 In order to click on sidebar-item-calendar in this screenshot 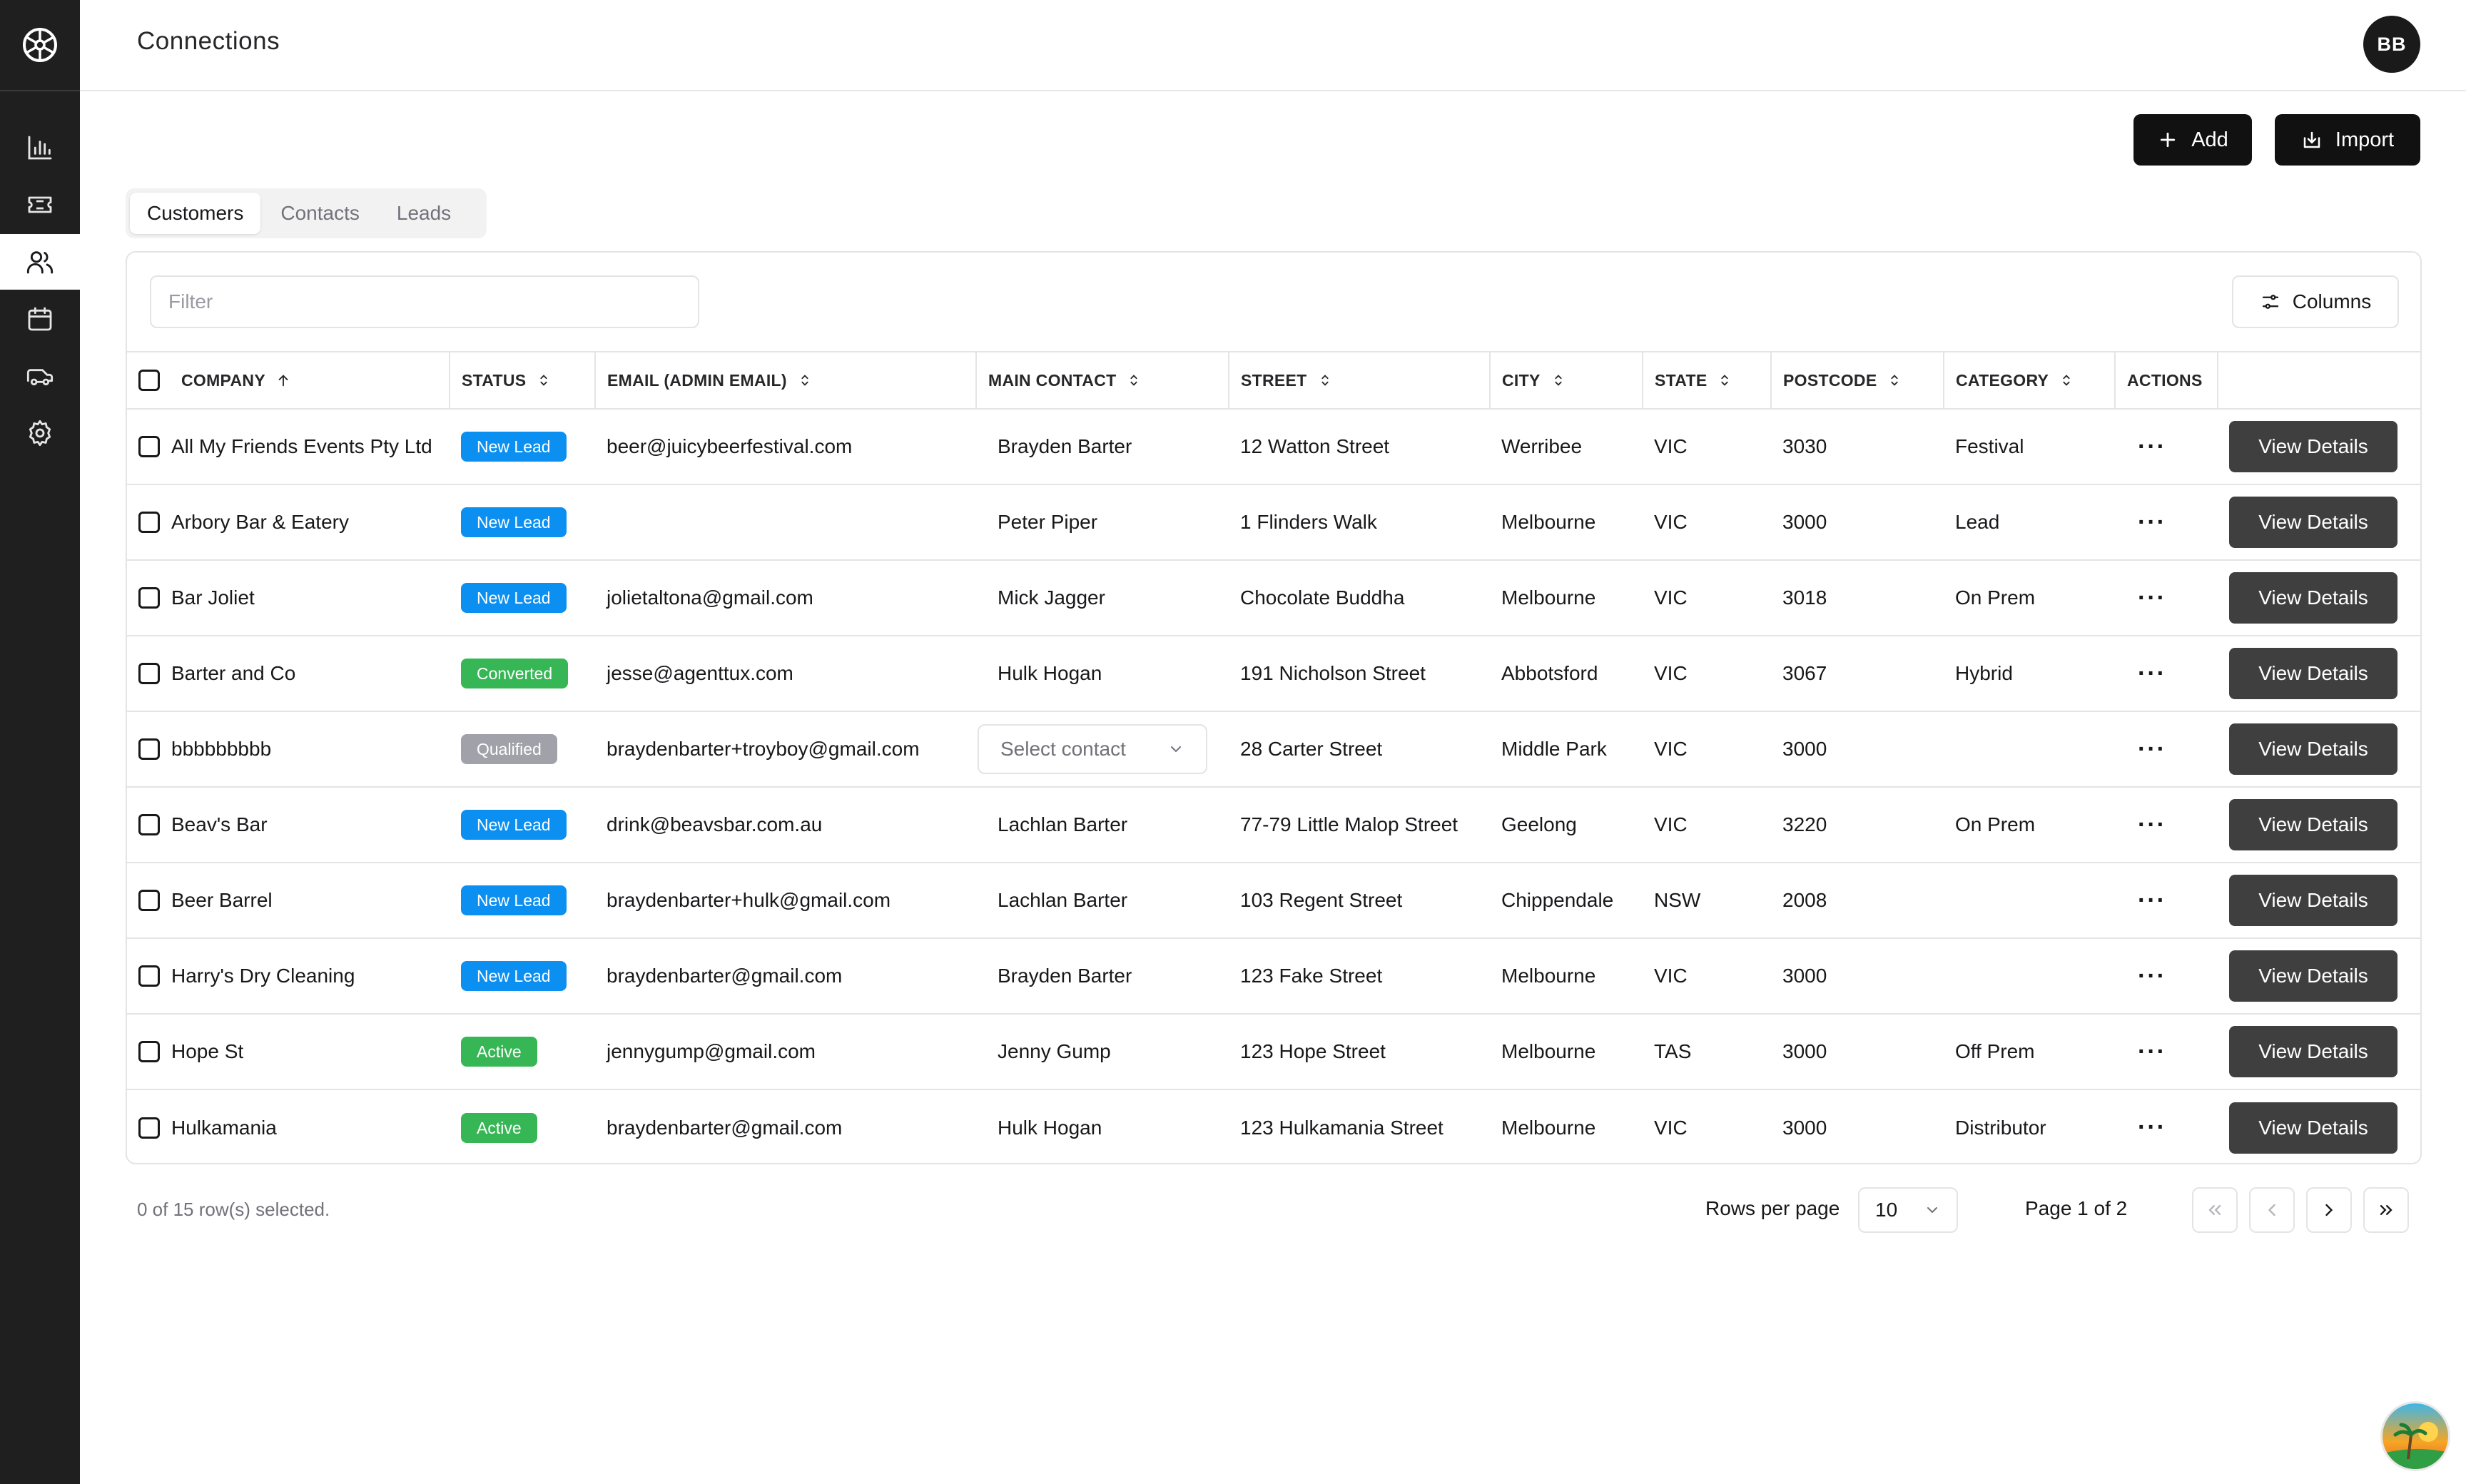, I will do `click(40, 319)`.